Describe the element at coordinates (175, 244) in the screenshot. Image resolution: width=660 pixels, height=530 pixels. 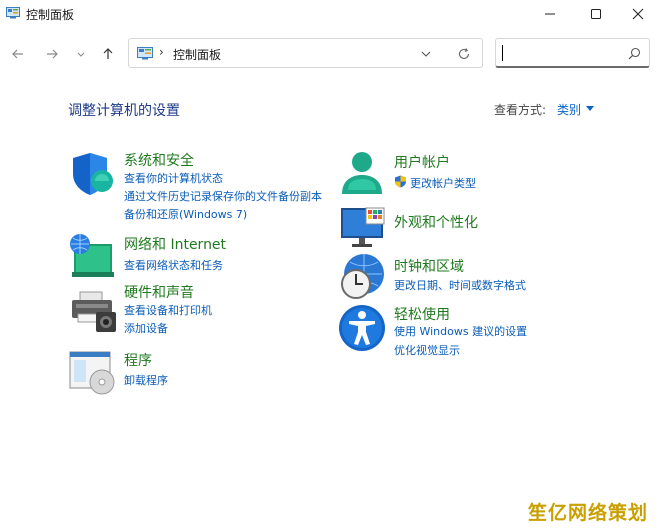
I see `category-network-title: 网络和 Internet` at that location.